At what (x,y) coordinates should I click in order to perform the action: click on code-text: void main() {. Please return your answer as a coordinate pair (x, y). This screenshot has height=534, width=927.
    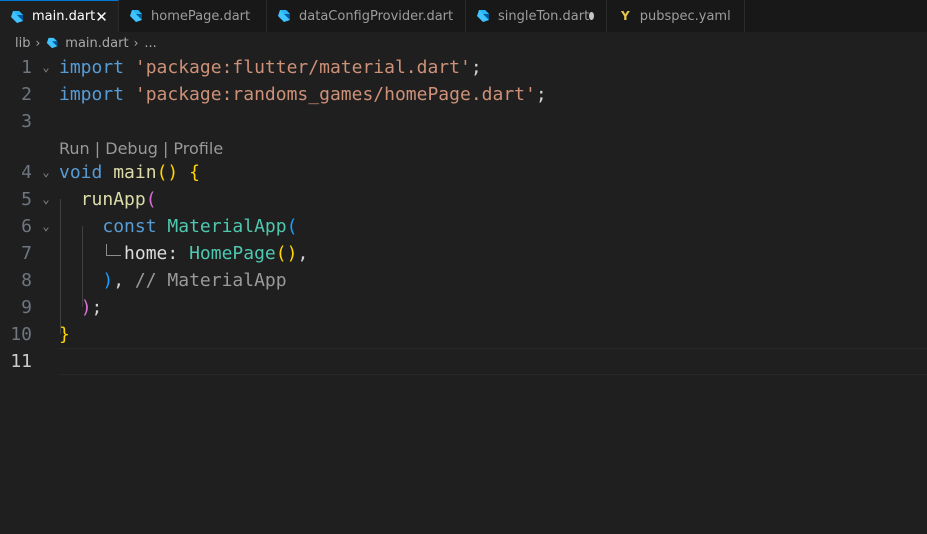
    Looking at the image, I should click on (129, 172).